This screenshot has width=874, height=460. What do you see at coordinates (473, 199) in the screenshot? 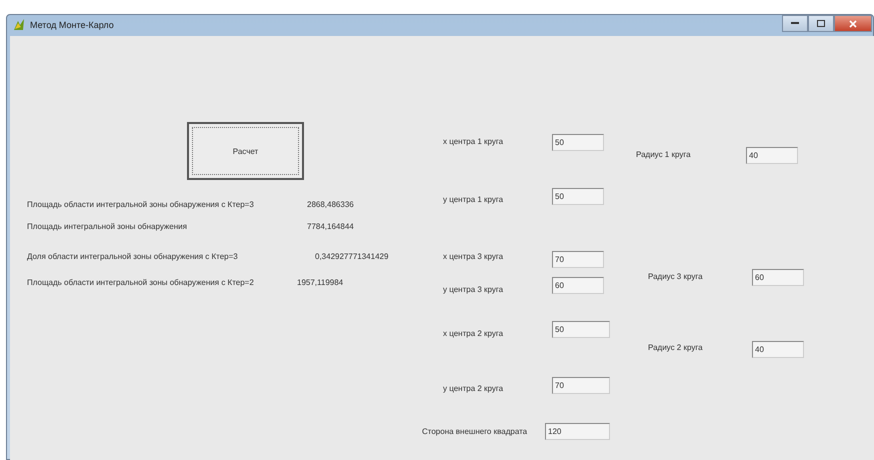
I see `field-label: y центра 1 круга` at bounding box center [473, 199].